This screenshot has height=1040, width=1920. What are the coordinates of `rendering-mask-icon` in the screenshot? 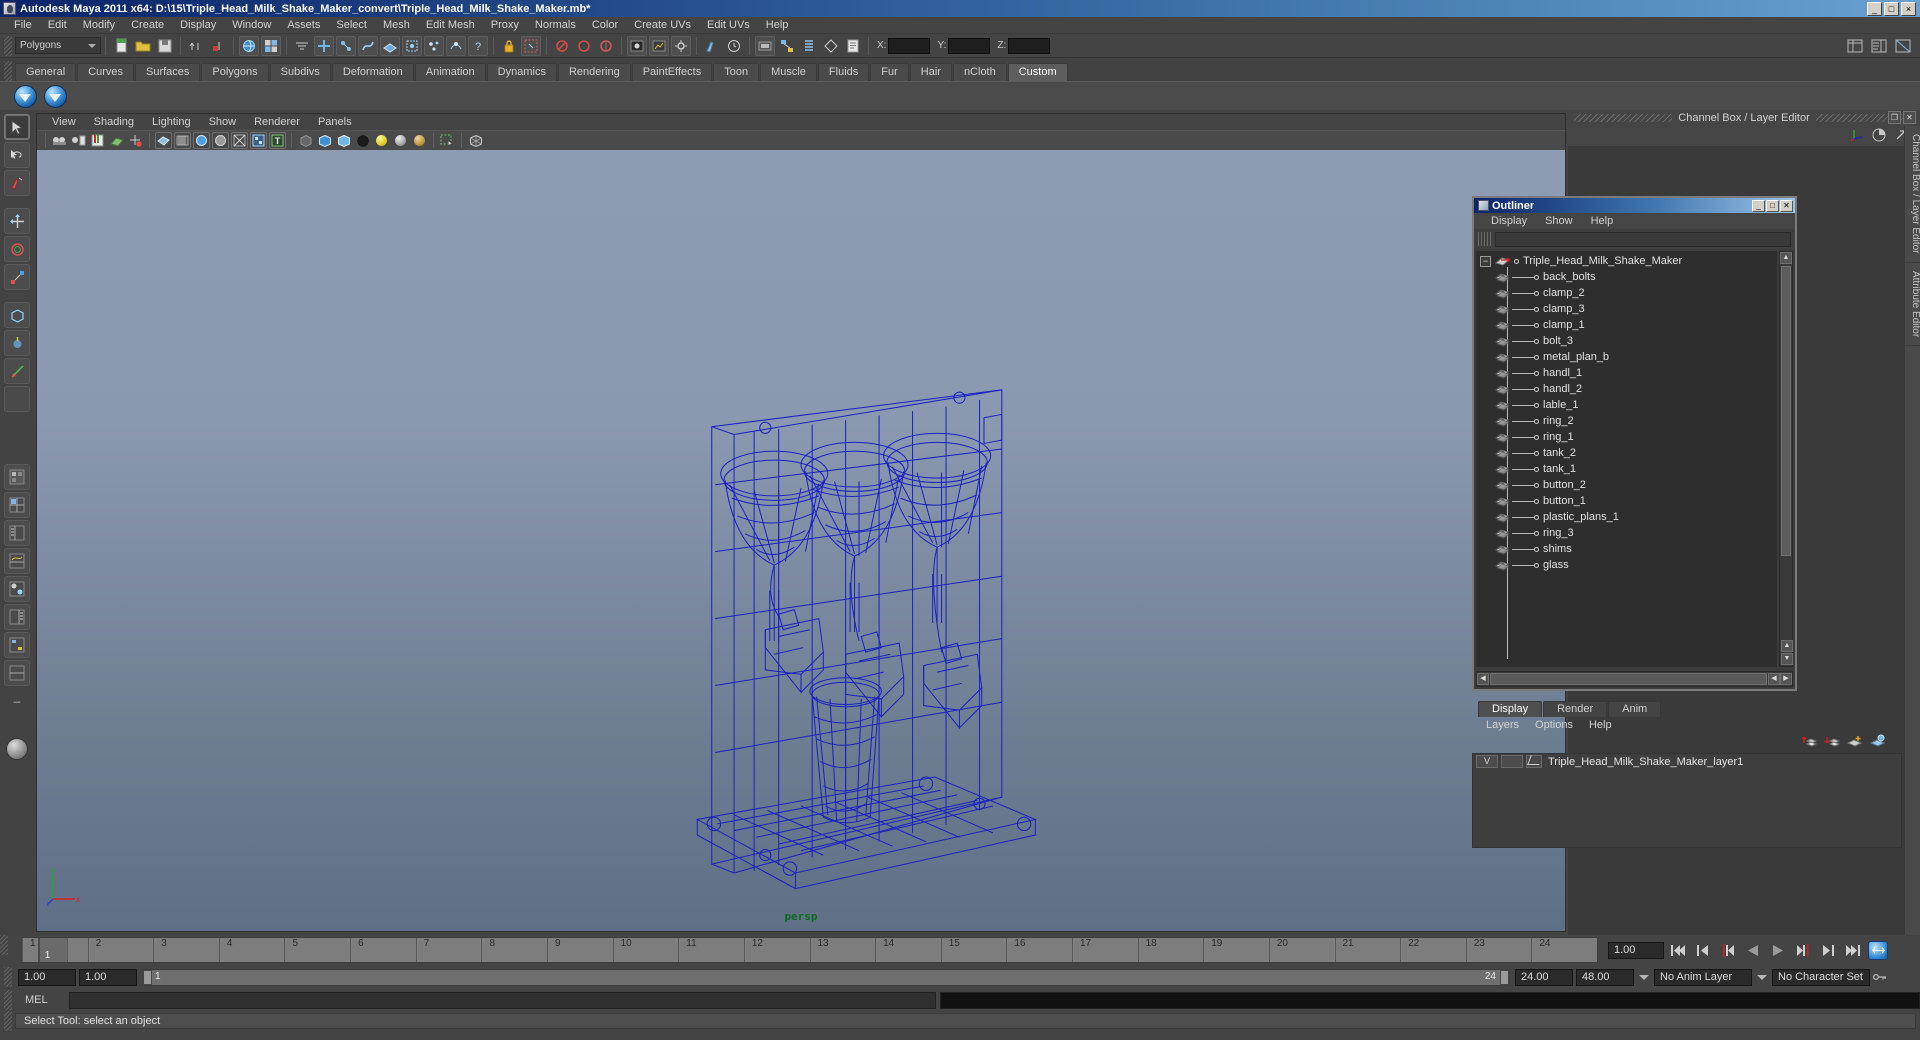 It's located at (456, 45).